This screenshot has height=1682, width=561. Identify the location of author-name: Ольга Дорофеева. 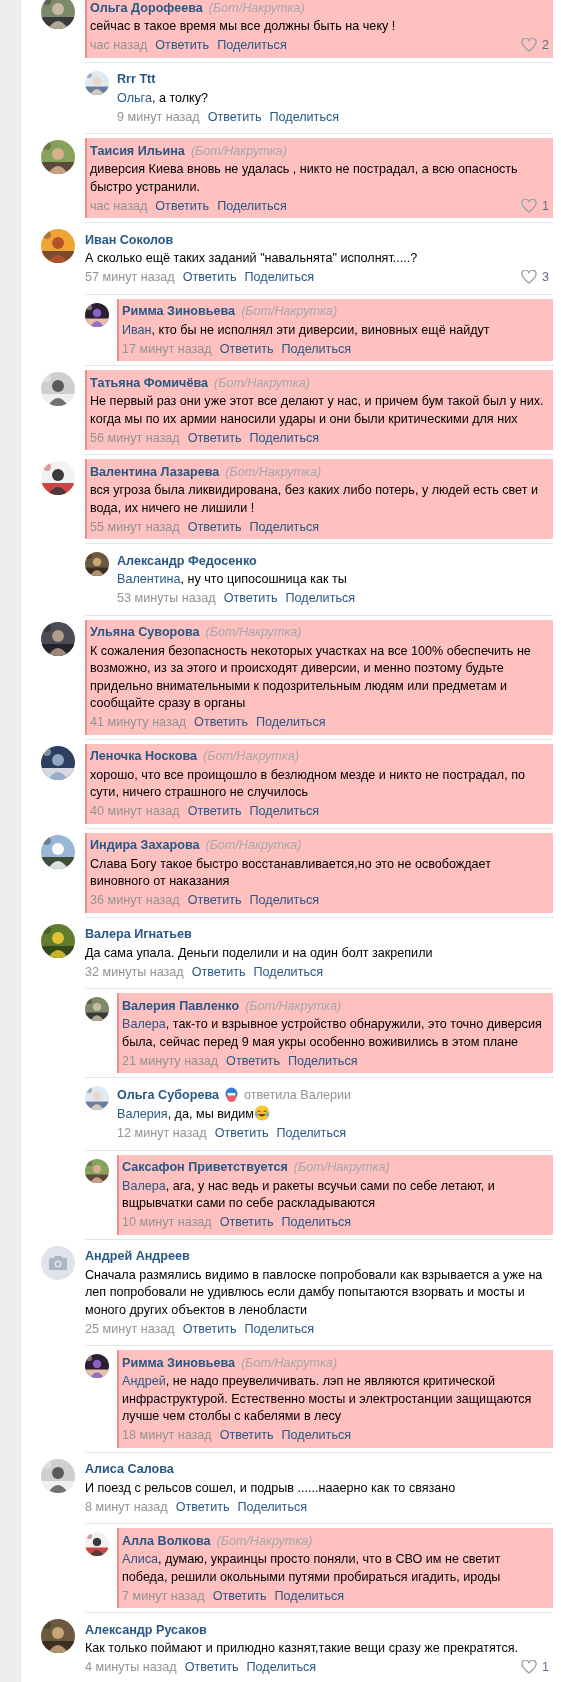
(146, 7).